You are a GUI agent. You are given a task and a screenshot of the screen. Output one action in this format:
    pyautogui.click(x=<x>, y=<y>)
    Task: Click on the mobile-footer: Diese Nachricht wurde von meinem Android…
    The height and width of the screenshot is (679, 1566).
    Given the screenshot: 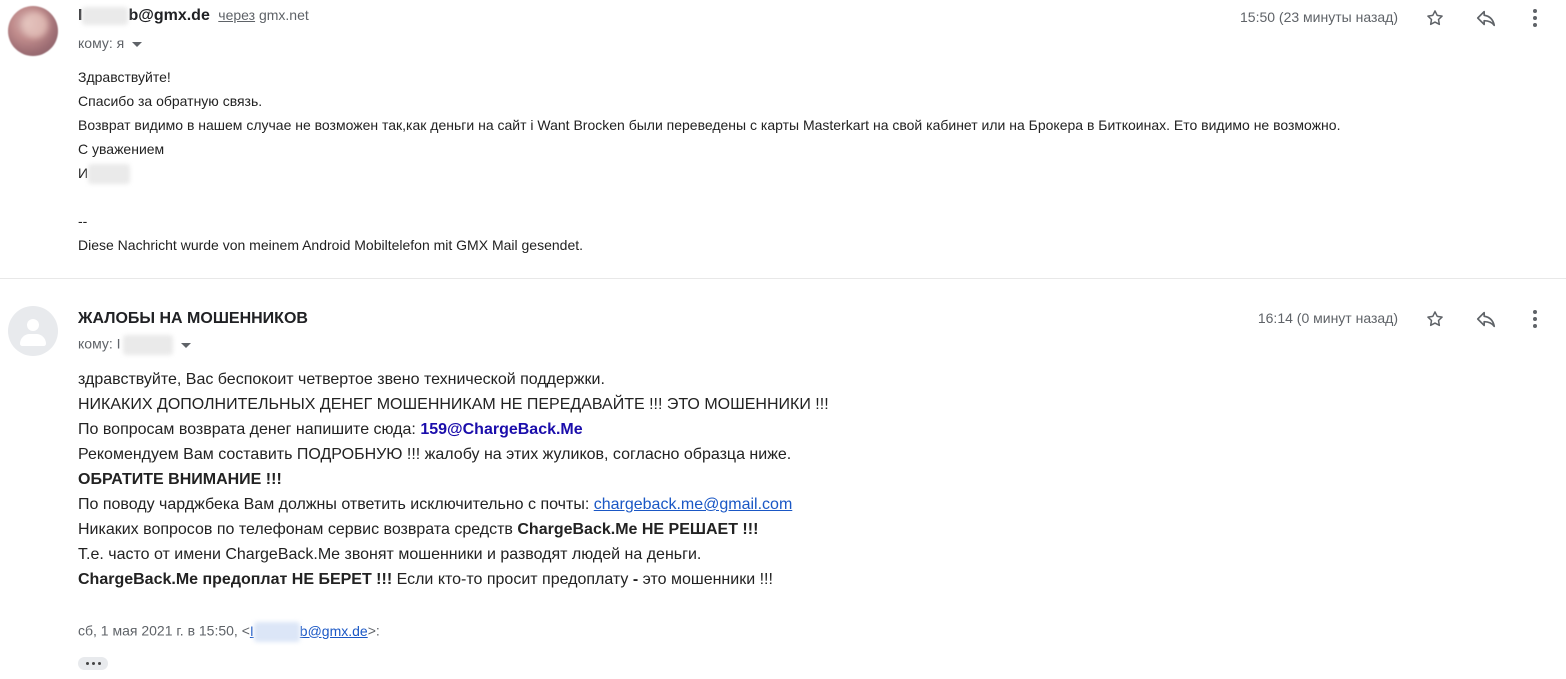 What is the action you would take?
    pyautogui.click(x=331, y=245)
    